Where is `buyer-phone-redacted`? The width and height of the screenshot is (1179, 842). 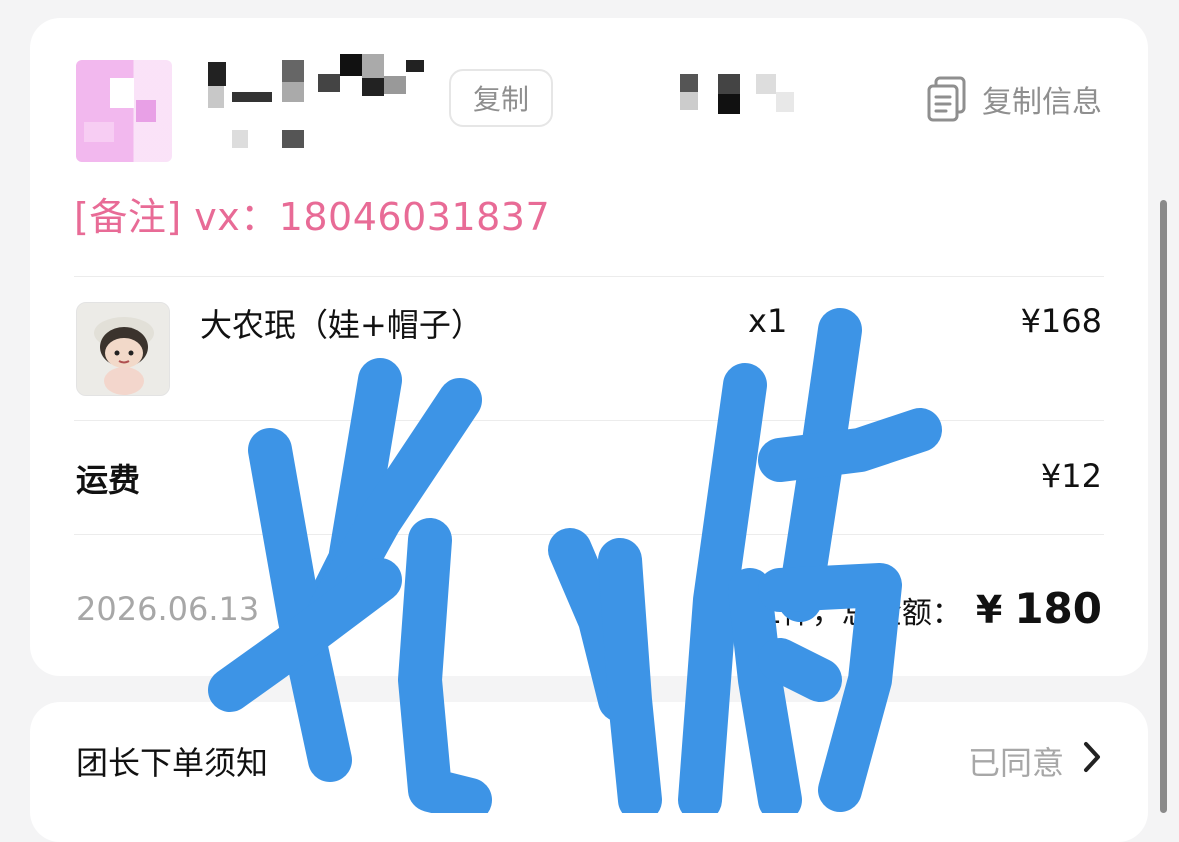
buyer-phone-redacted is located at coordinates (738, 94).